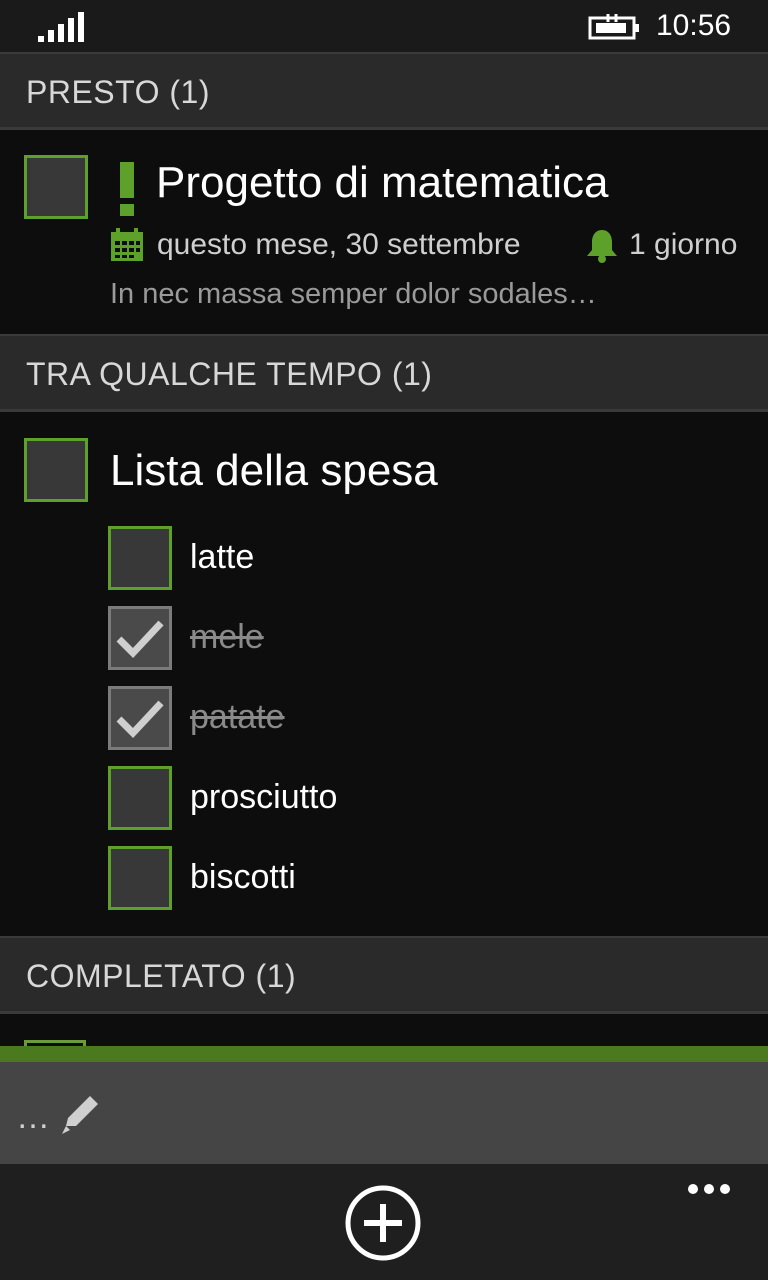  I want to click on section-header-completato: COMPLETATO (1), so click(384, 975).